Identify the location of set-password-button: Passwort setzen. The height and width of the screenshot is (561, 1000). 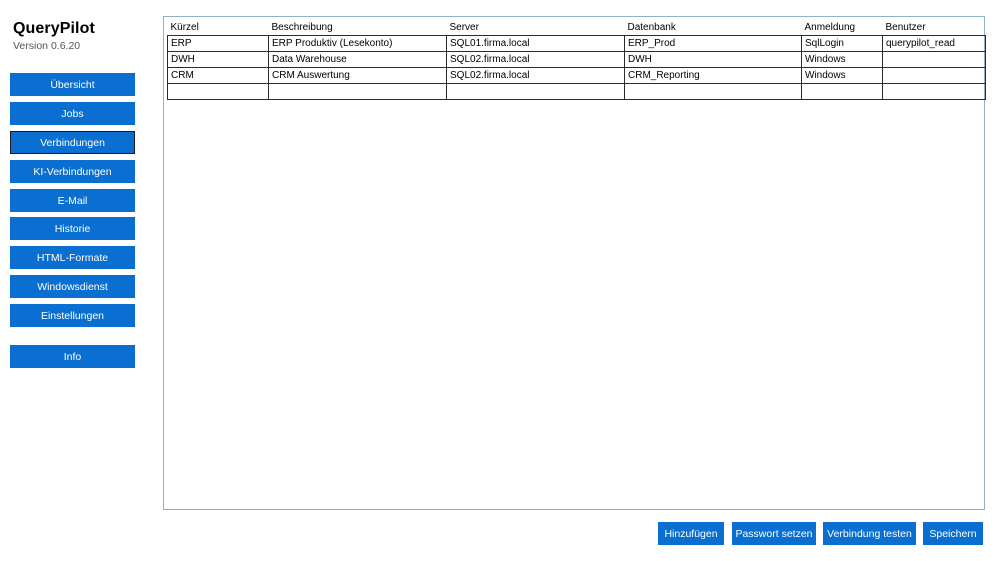
(774, 533).